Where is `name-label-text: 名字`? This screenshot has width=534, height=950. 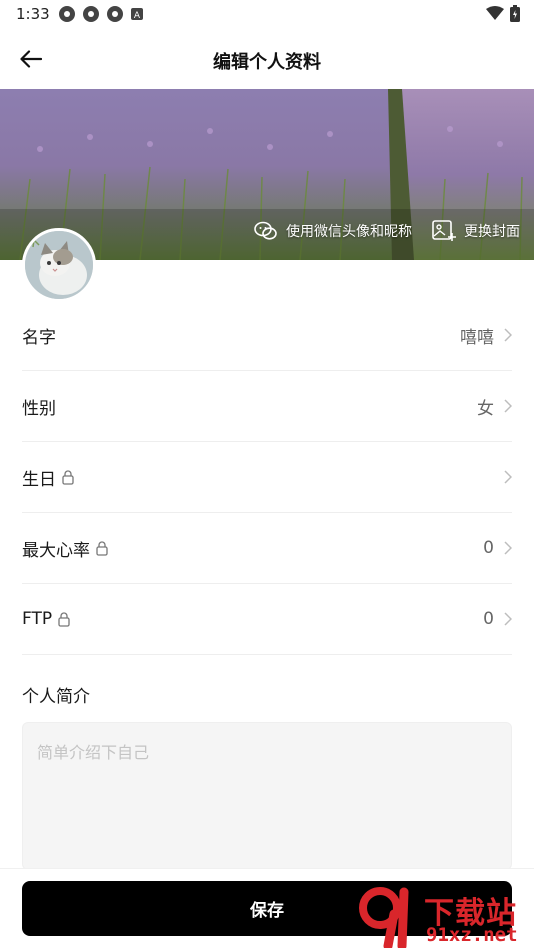 name-label-text: 名字 is located at coordinates (39, 337).